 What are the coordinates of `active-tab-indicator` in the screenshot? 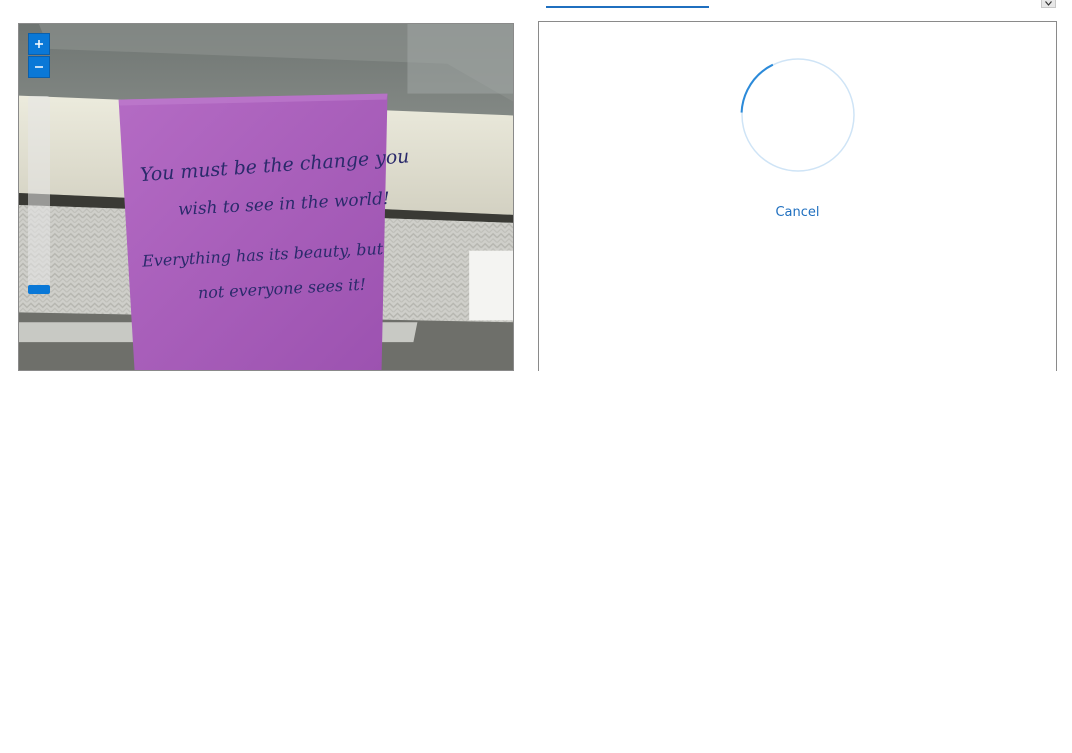 It's located at (627, 7).